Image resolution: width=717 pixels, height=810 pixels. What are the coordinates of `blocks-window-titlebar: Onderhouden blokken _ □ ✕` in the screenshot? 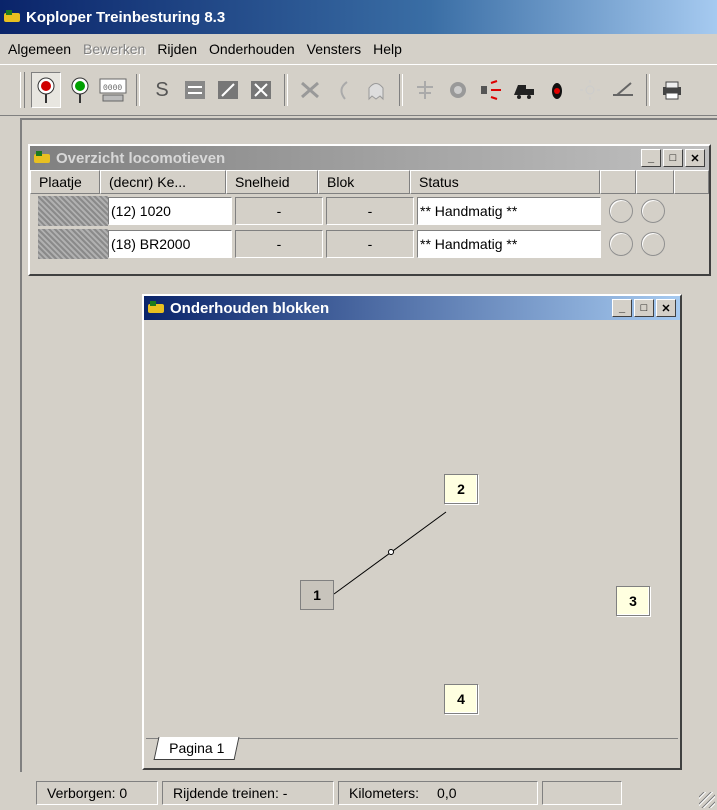 It's located at (412, 308).